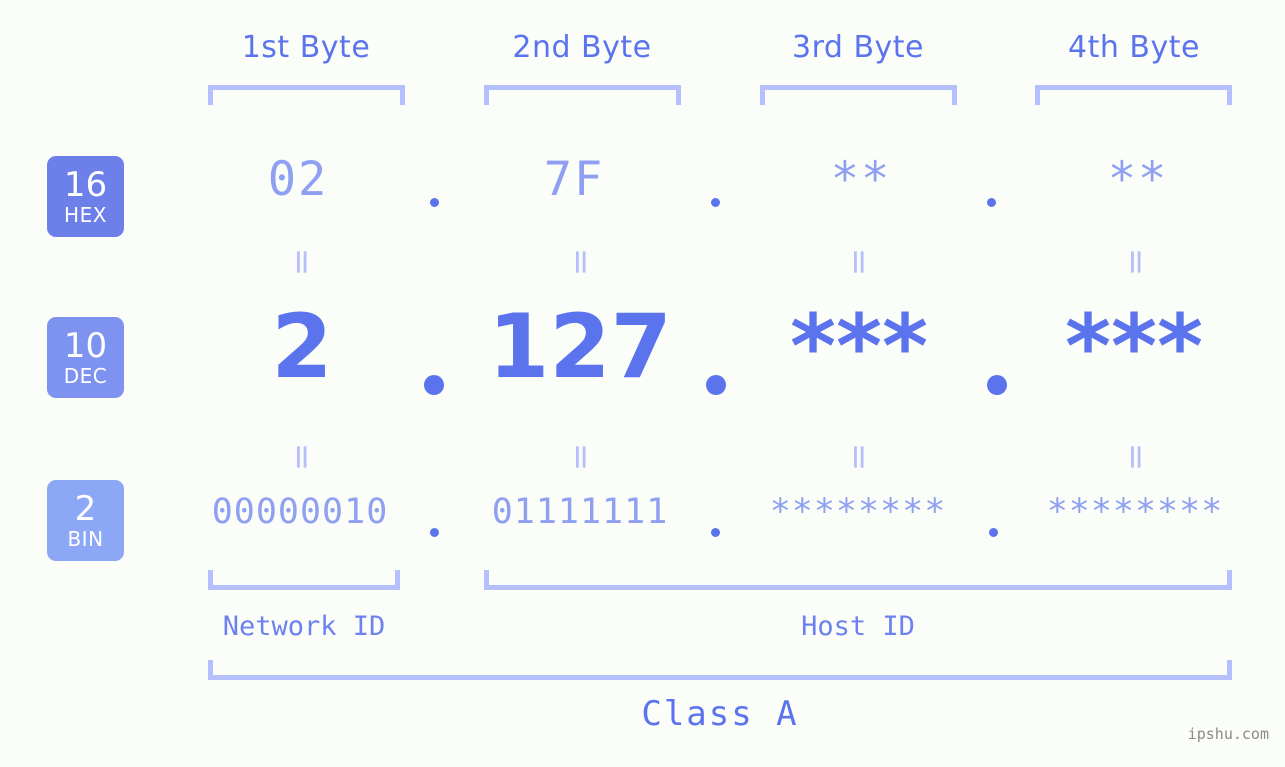  I want to click on watermark: ipshu.com, so click(1228, 734).